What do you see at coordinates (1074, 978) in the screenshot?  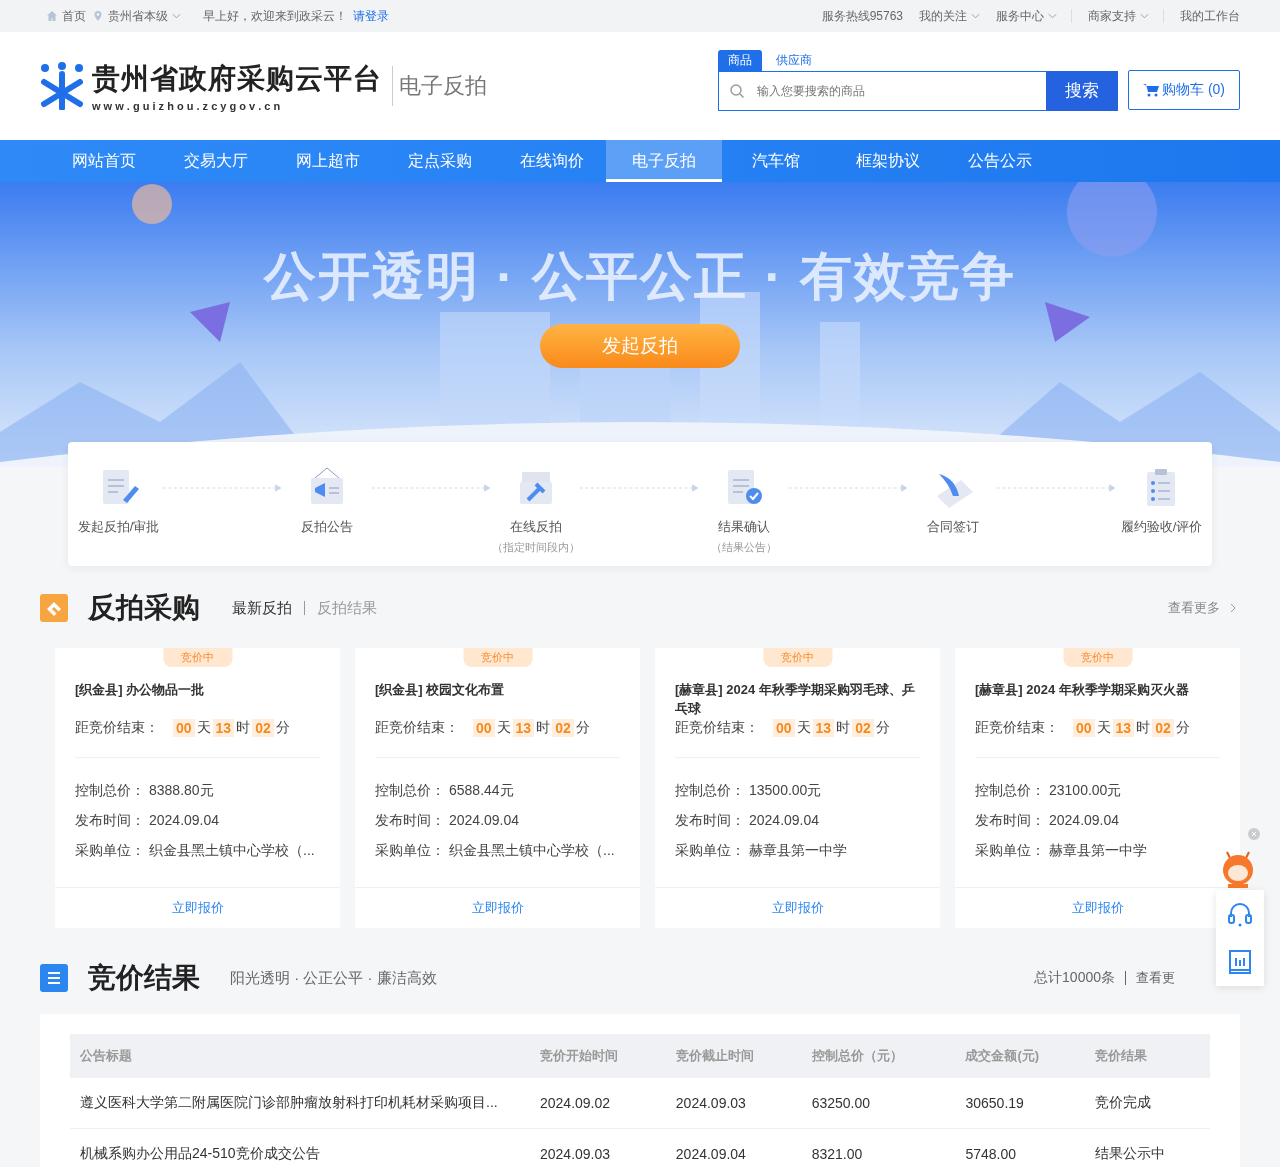 I see `total-count: 总计10000条` at bounding box center [1074, 978].